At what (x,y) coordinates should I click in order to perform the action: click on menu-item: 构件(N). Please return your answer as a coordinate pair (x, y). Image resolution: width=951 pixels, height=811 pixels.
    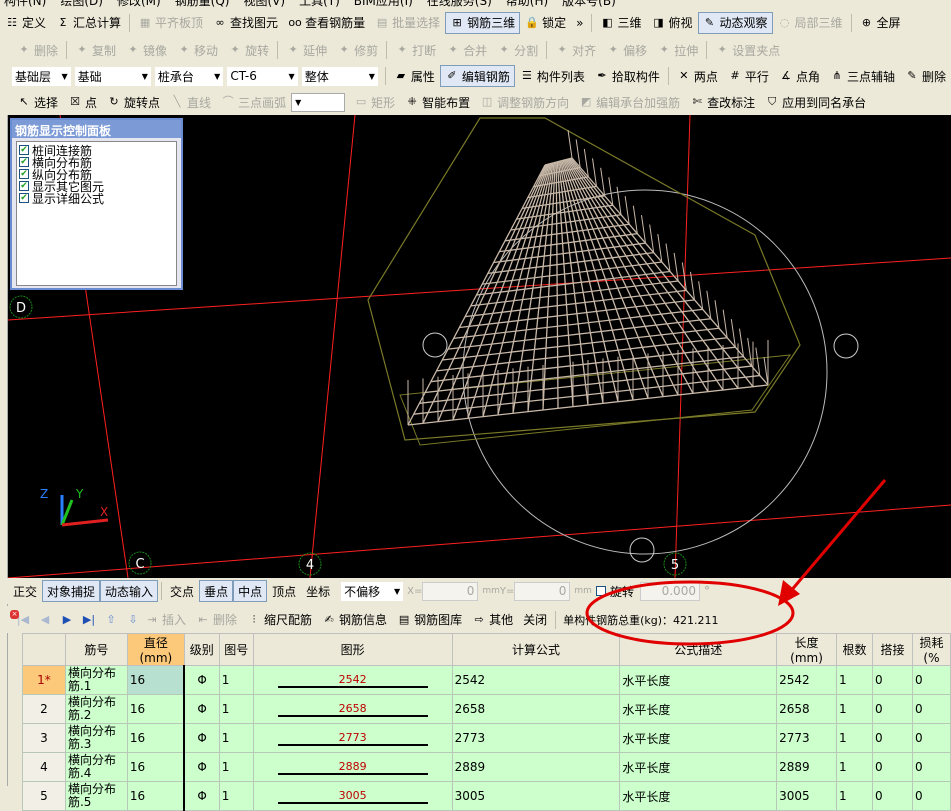
    Looking at the image, I should click on (25, 3).